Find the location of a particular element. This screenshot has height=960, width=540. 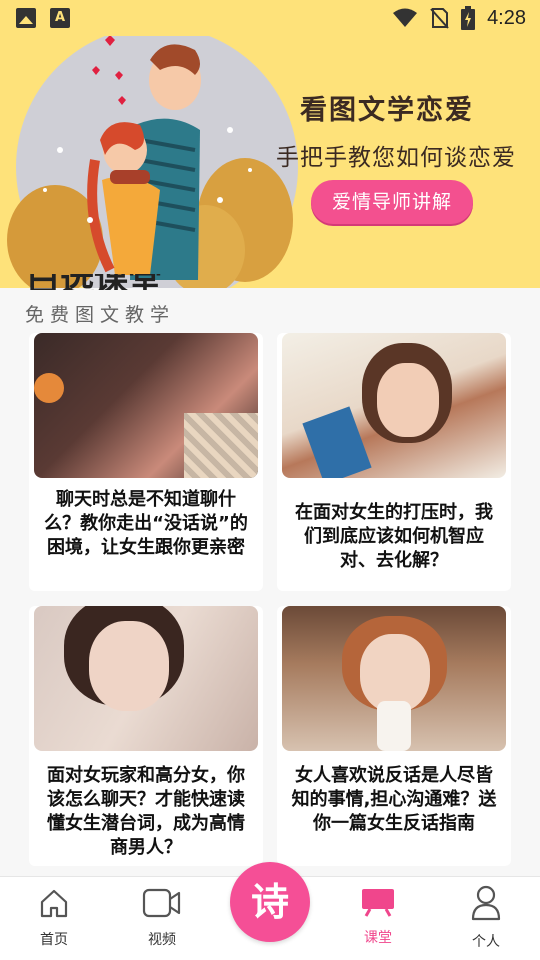

article-title: 面对女玩家和高分女，你该怎么聊天？才能快速读懂女生潜台词，成为高情商男人？ is located at coordinates (146, 811).